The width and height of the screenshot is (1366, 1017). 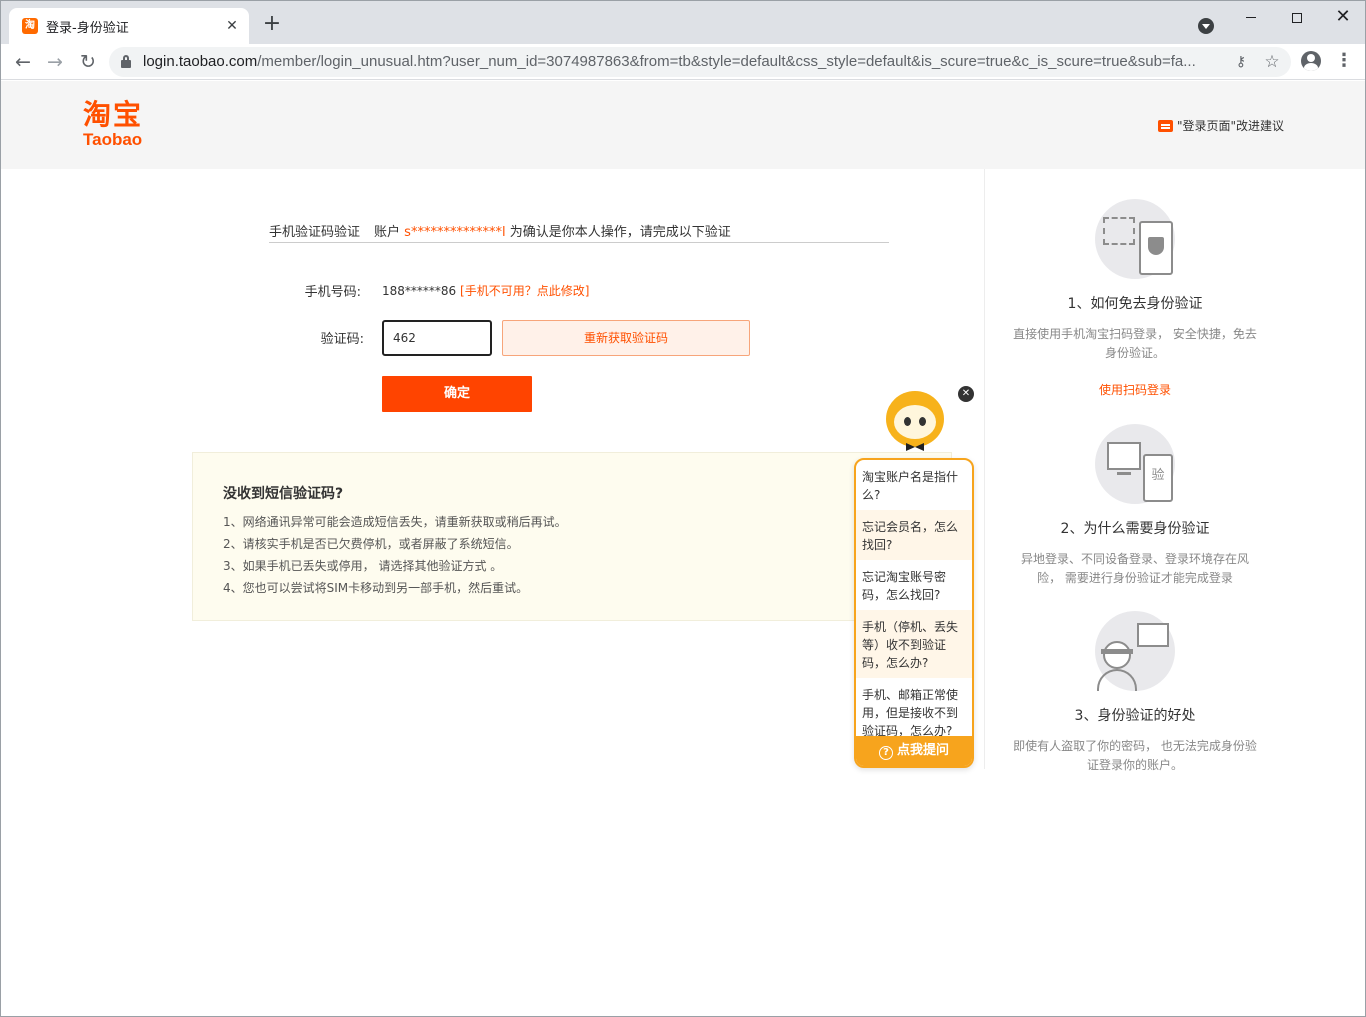 What do you see at coordinates (626, 338) in the screenshot?
I see `resend-code-button: 重新获取验证码` at bounding box center [626, 338].